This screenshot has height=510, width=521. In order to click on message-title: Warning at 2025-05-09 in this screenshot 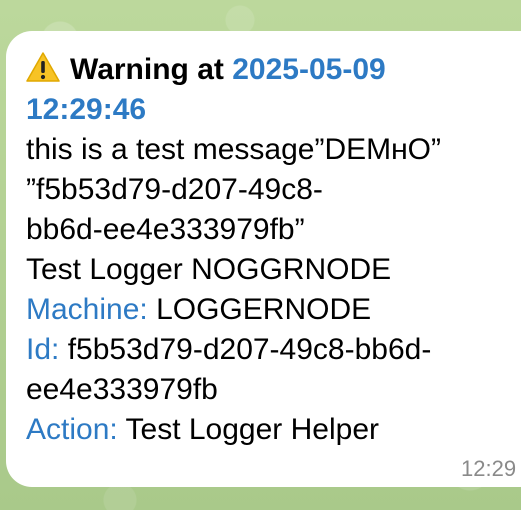, I will do `click(271, 70)`.